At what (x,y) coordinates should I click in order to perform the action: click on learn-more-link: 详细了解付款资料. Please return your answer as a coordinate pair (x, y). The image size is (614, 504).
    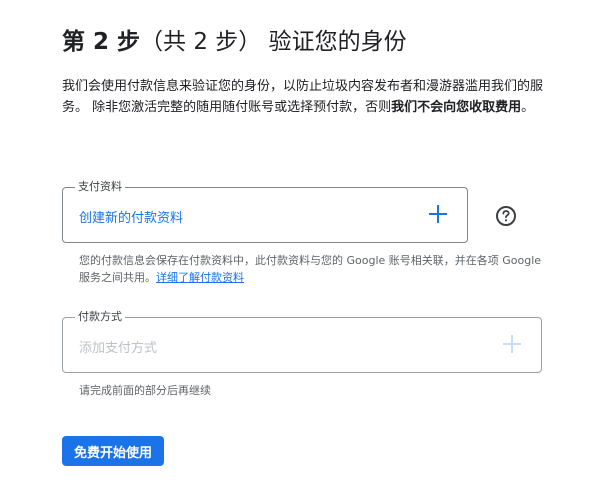
    Looking at the image, I should click on (200, 277).